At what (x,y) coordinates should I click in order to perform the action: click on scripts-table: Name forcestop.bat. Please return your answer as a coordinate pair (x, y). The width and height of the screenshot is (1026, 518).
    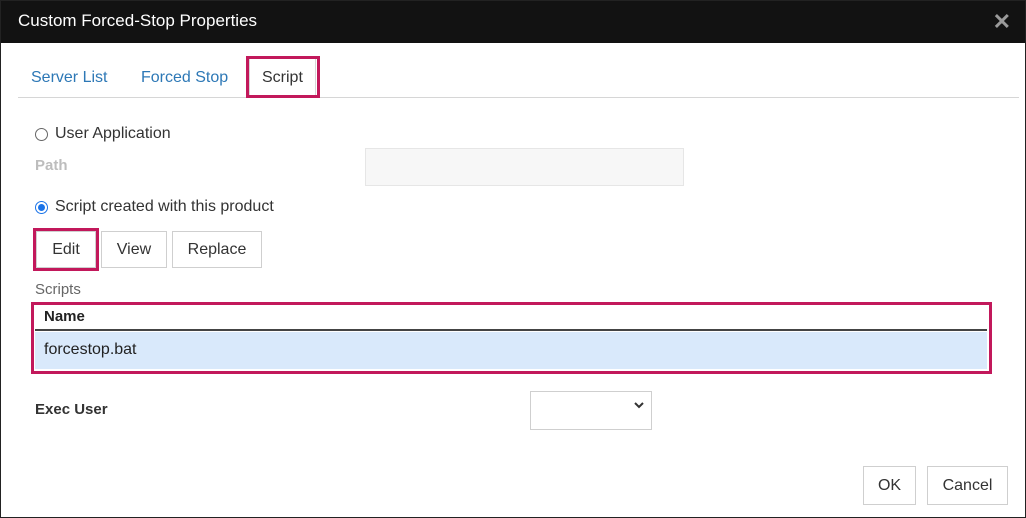
    Looking at the image, I should click on (511, 337).